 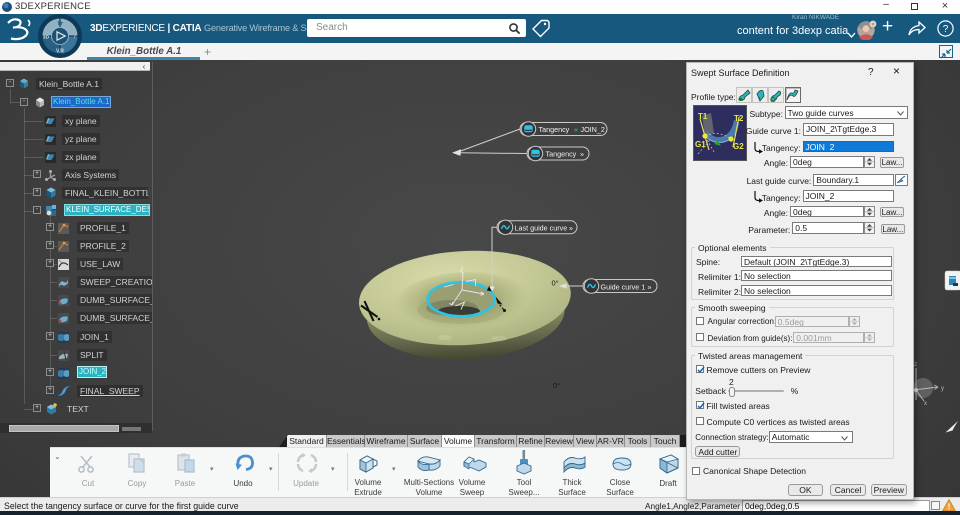 I want to click on svg-text: JOIN_2, so click(x=593, y=129).